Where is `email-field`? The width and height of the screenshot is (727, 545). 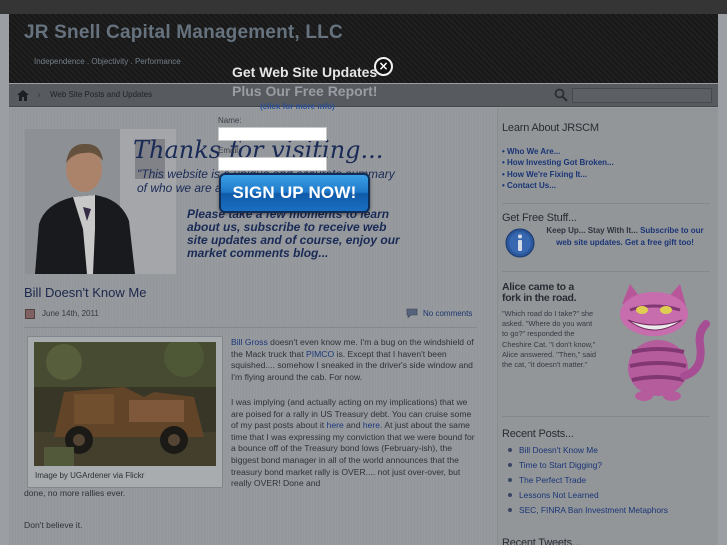
email-field is located at coordinates (272, 164).